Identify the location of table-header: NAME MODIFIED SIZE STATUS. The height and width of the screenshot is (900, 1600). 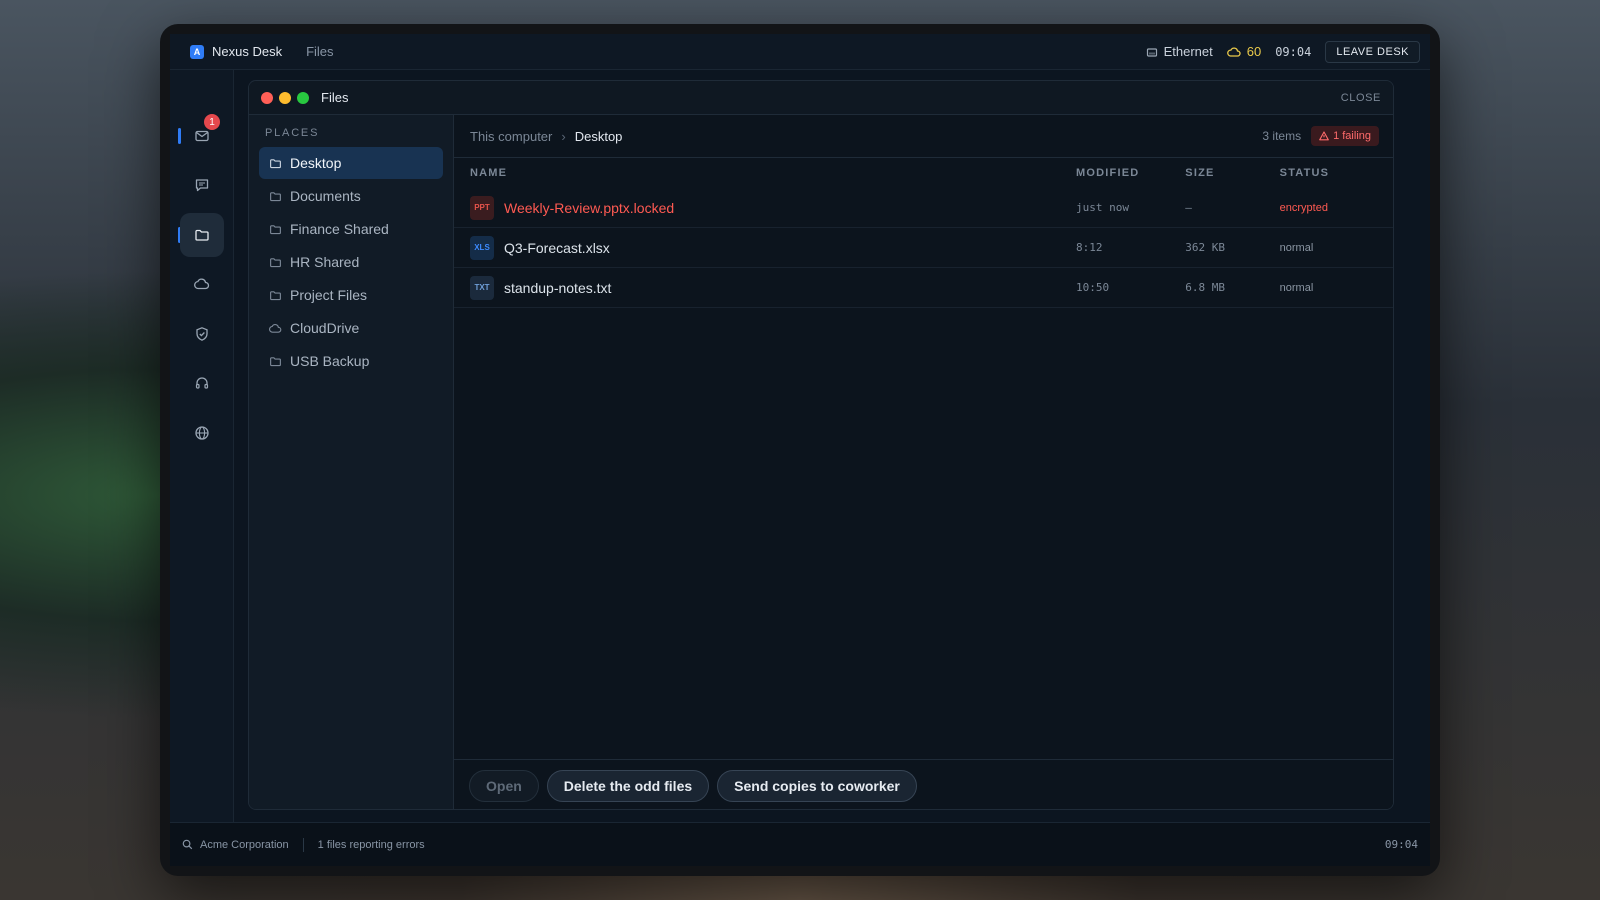
(923, 173).